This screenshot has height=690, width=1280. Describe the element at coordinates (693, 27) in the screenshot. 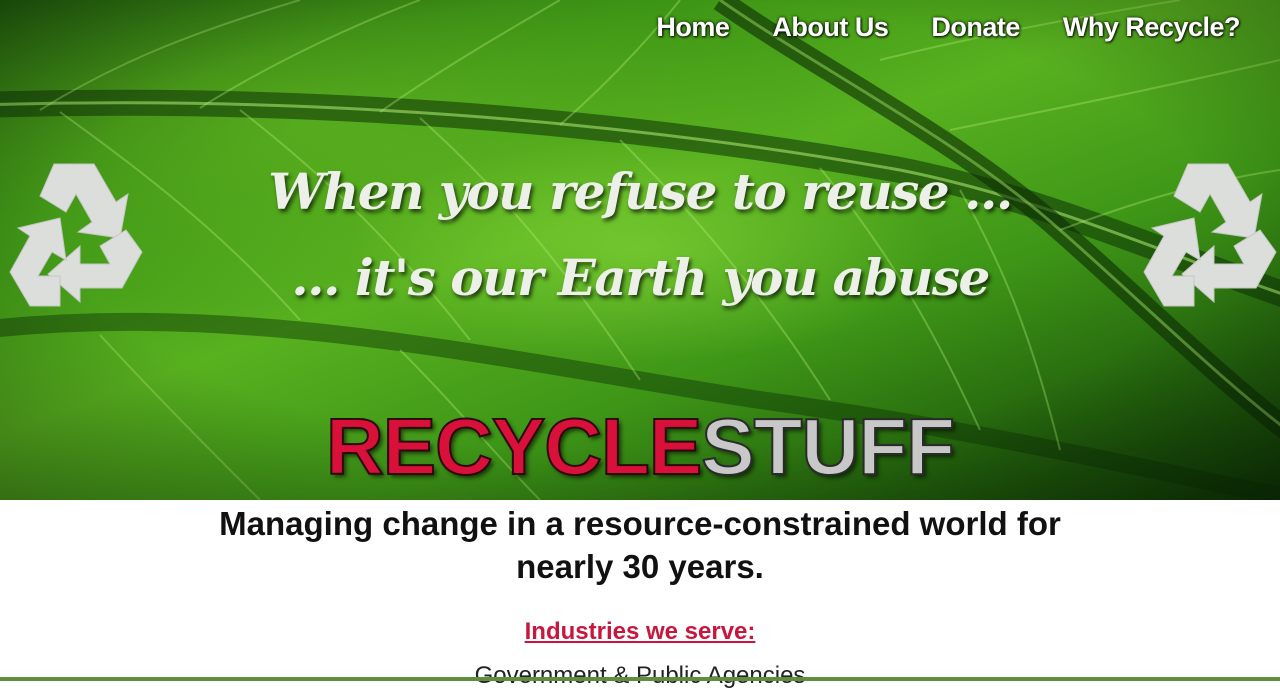

I see `nav-home: Home` at that location.